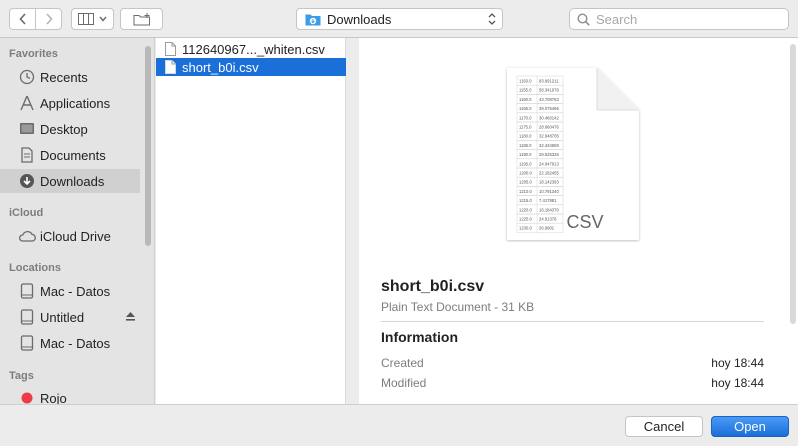 This screenshot has width=798, height=446. What do you see at coordinates (572, 365) in the screenshot?
I see `created-row: Created hoy 18:44` at bounding box center [572, 365].